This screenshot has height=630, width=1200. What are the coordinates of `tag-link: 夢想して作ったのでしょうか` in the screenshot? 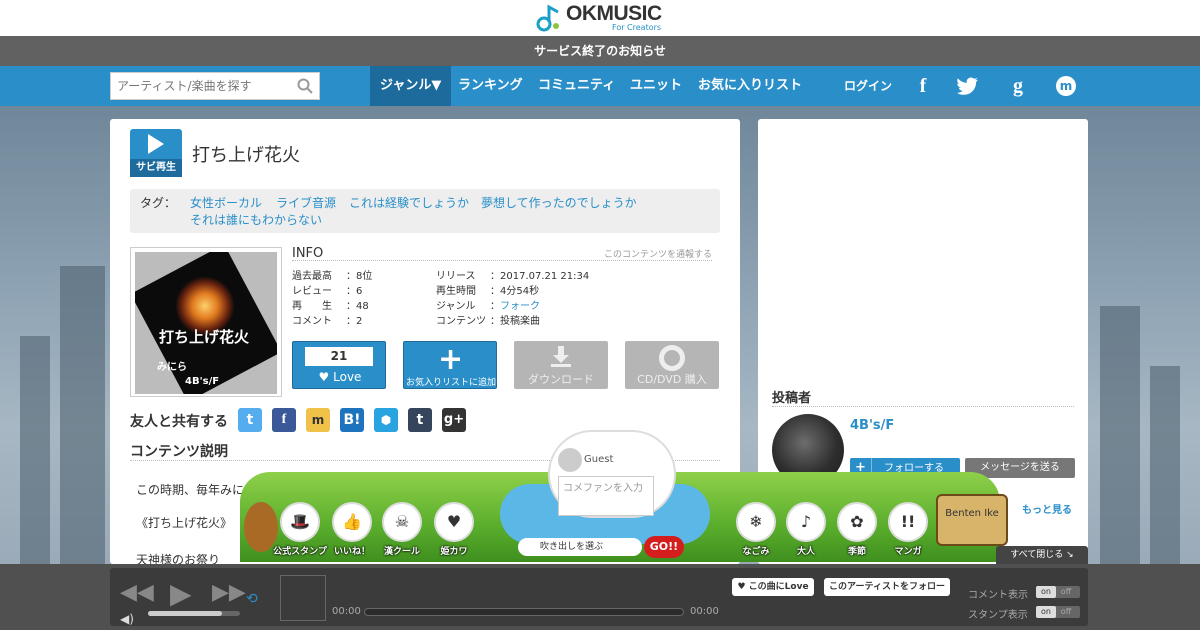 It's located at (559, 202).